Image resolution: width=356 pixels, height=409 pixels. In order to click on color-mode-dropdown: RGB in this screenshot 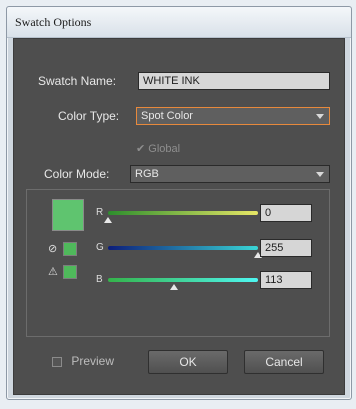, I will do `click(230, 174)`.